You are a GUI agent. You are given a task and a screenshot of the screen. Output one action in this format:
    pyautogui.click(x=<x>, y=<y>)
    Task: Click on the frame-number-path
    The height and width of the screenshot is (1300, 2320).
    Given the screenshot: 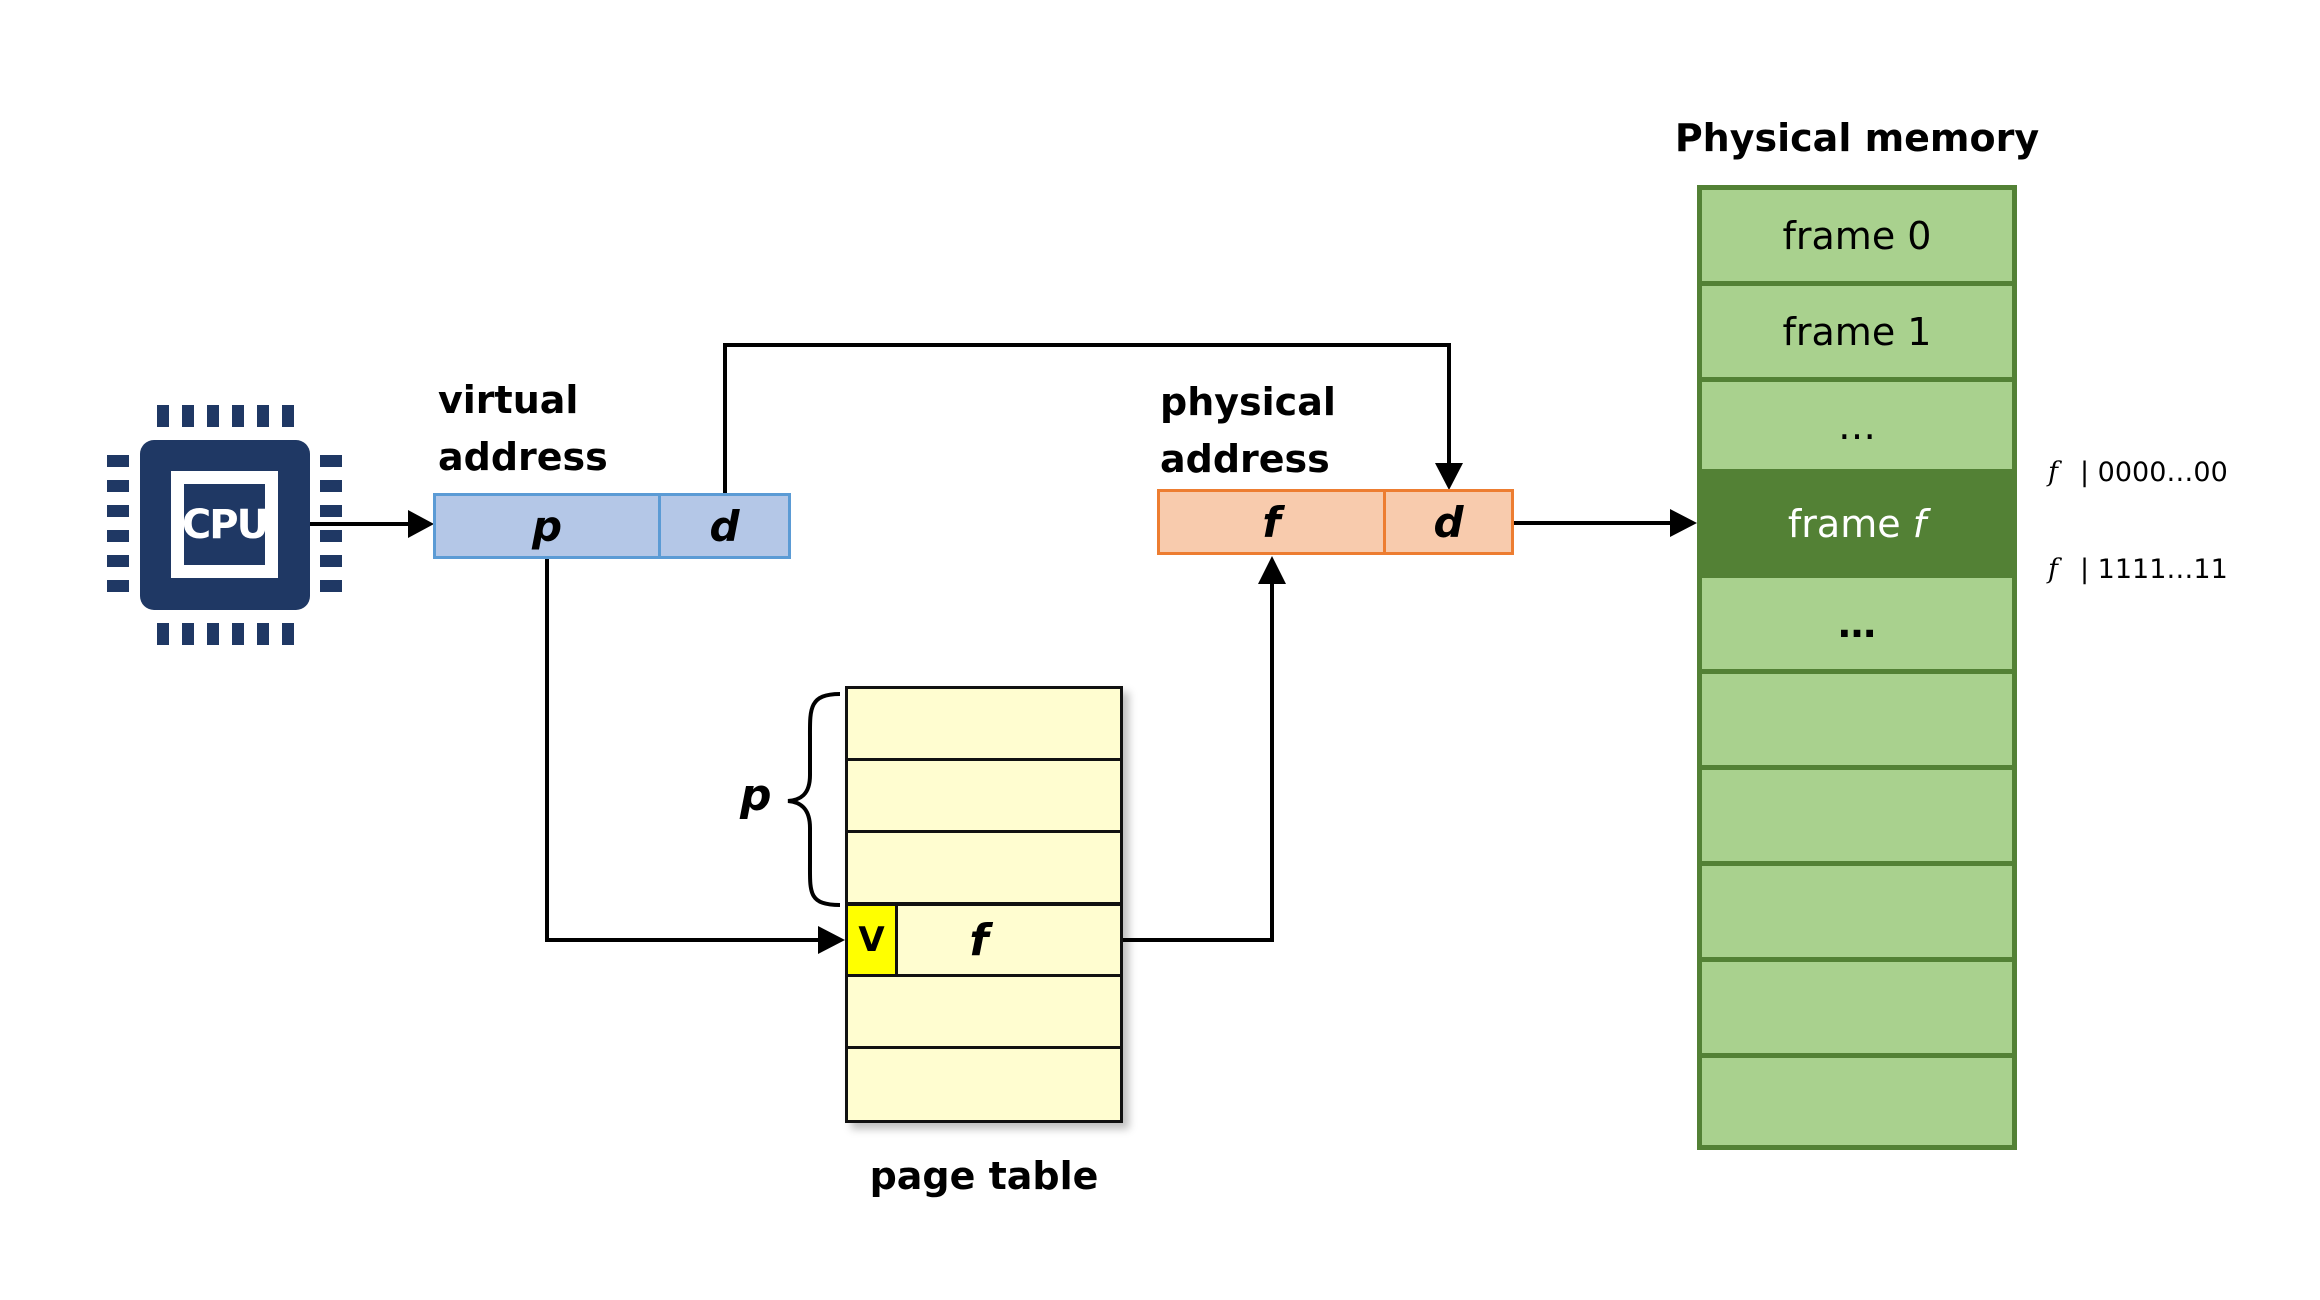 What is the action you would take?
    pyautogui.click(x=1198, y=762)
    